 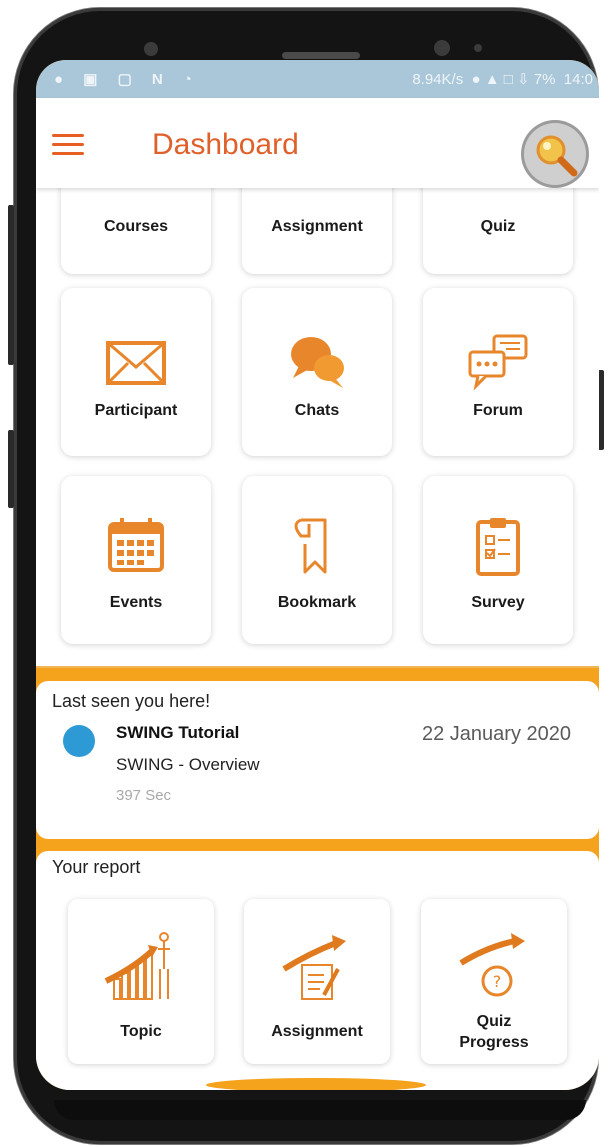 I want to click on bottom-bezel, so click(x=320, y=1110).